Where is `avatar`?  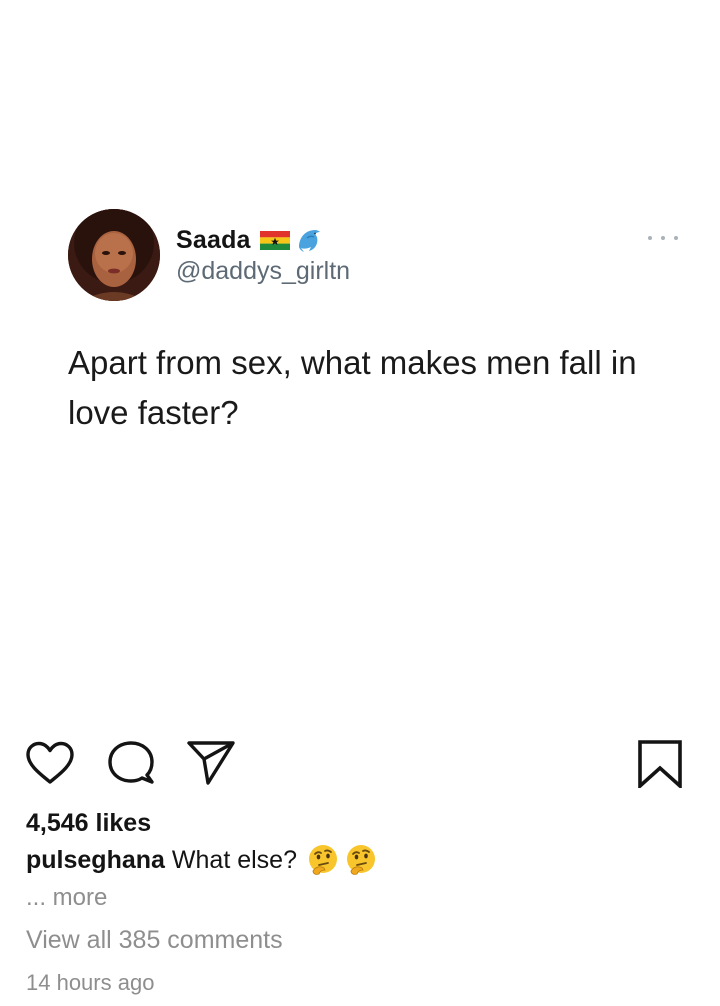 avatar is located at coordinates (114, 255).